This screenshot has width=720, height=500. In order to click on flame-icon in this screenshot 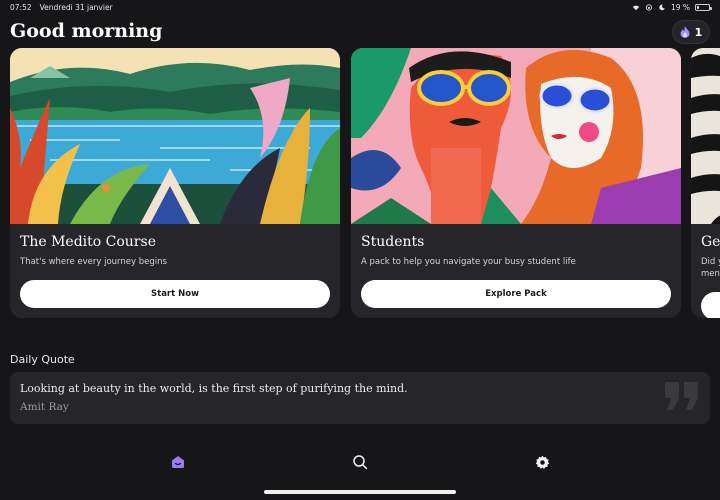, I will do `click(685, 32)`.